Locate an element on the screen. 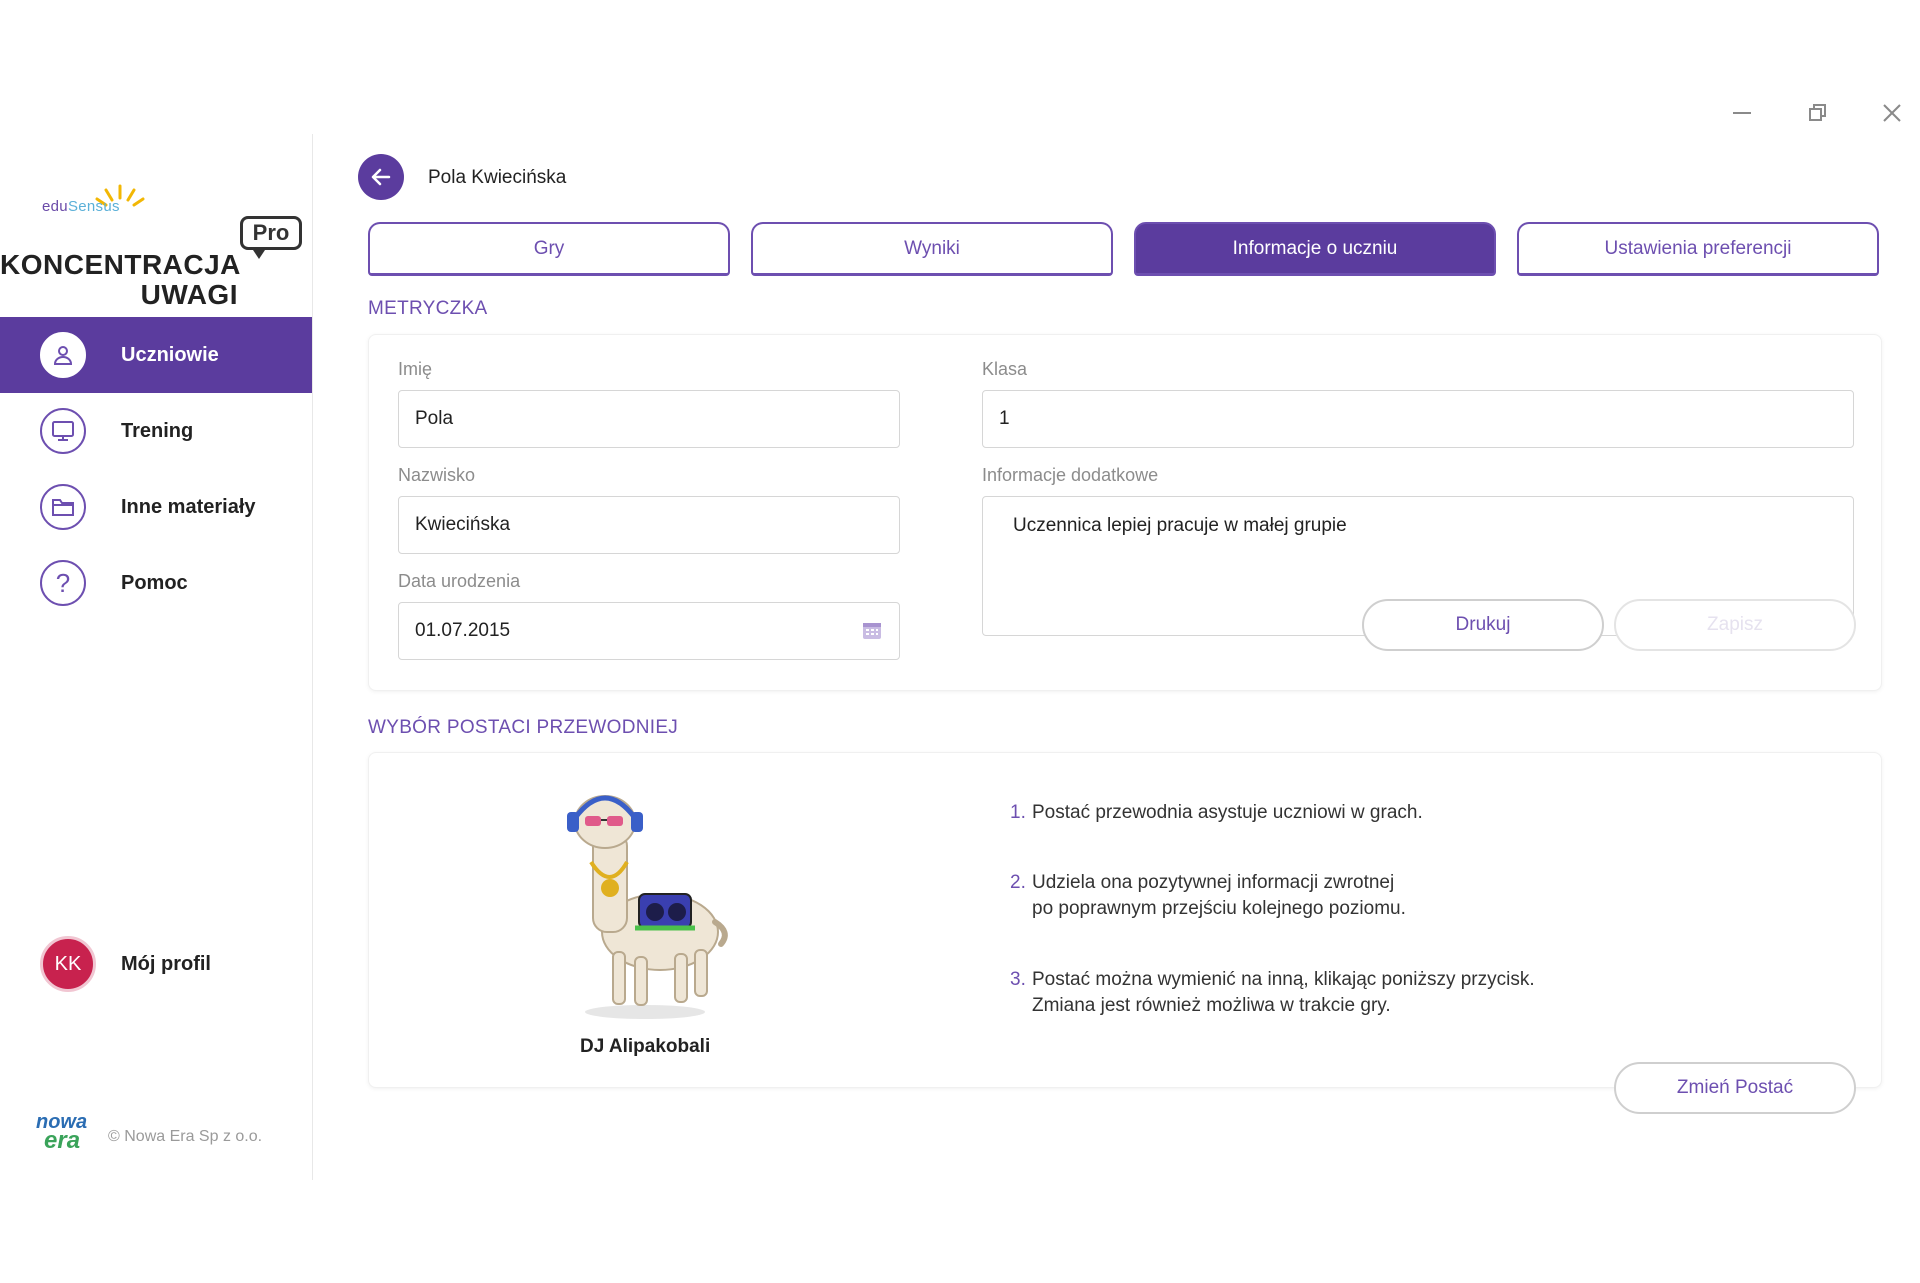  app-logo: eduSensus KONCENTRACJA UWAGI Pro is located at coordinates (156, 232).